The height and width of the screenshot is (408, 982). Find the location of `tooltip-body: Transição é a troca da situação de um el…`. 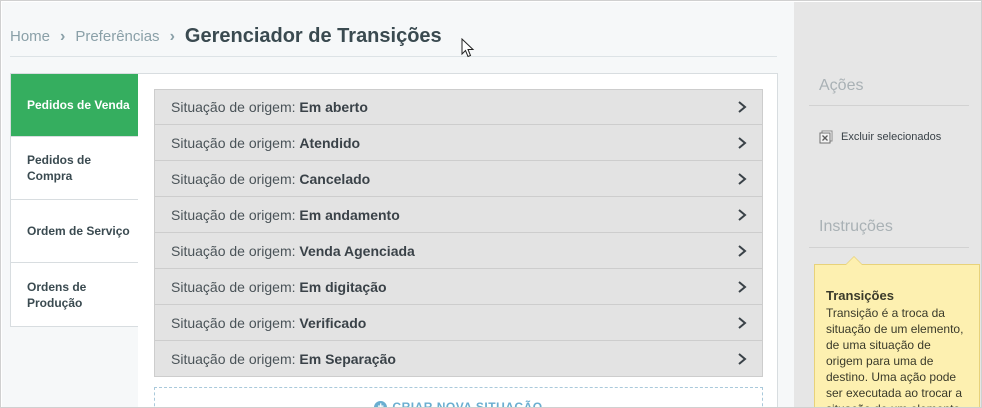

tooltip-body: Transição é a troca da situação de um el… is located at coordinates (895, 356).